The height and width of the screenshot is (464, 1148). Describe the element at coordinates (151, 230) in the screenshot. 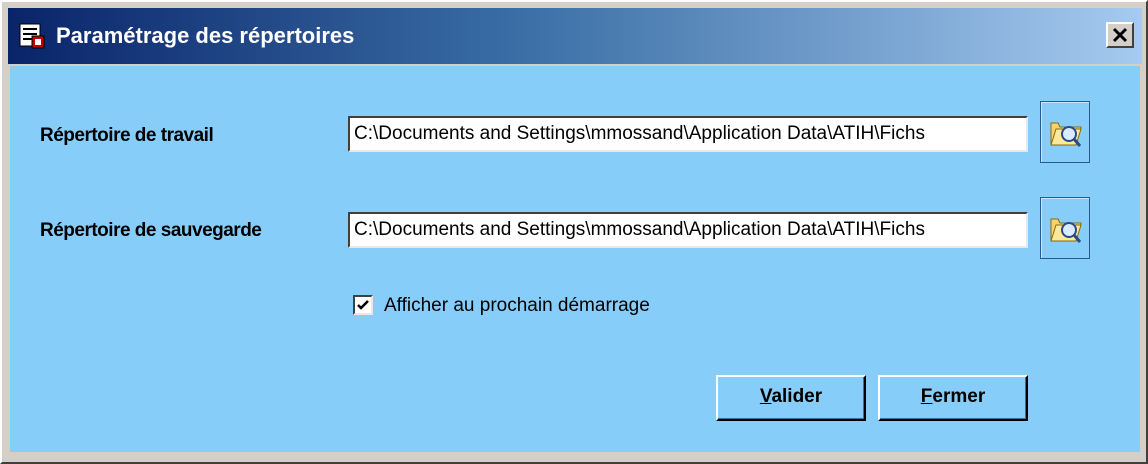

I see `backup-dir-label: Répertoire de sauvegarde` at that location.